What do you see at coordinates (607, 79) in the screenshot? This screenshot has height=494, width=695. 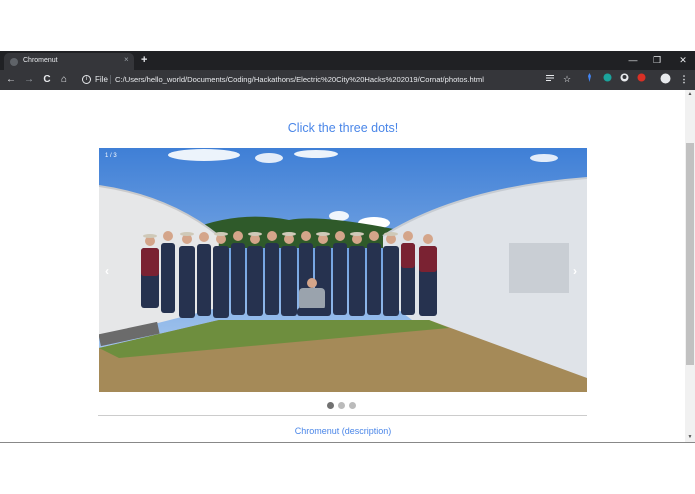 I see `extension-icon` at bounding box center [607, 79].